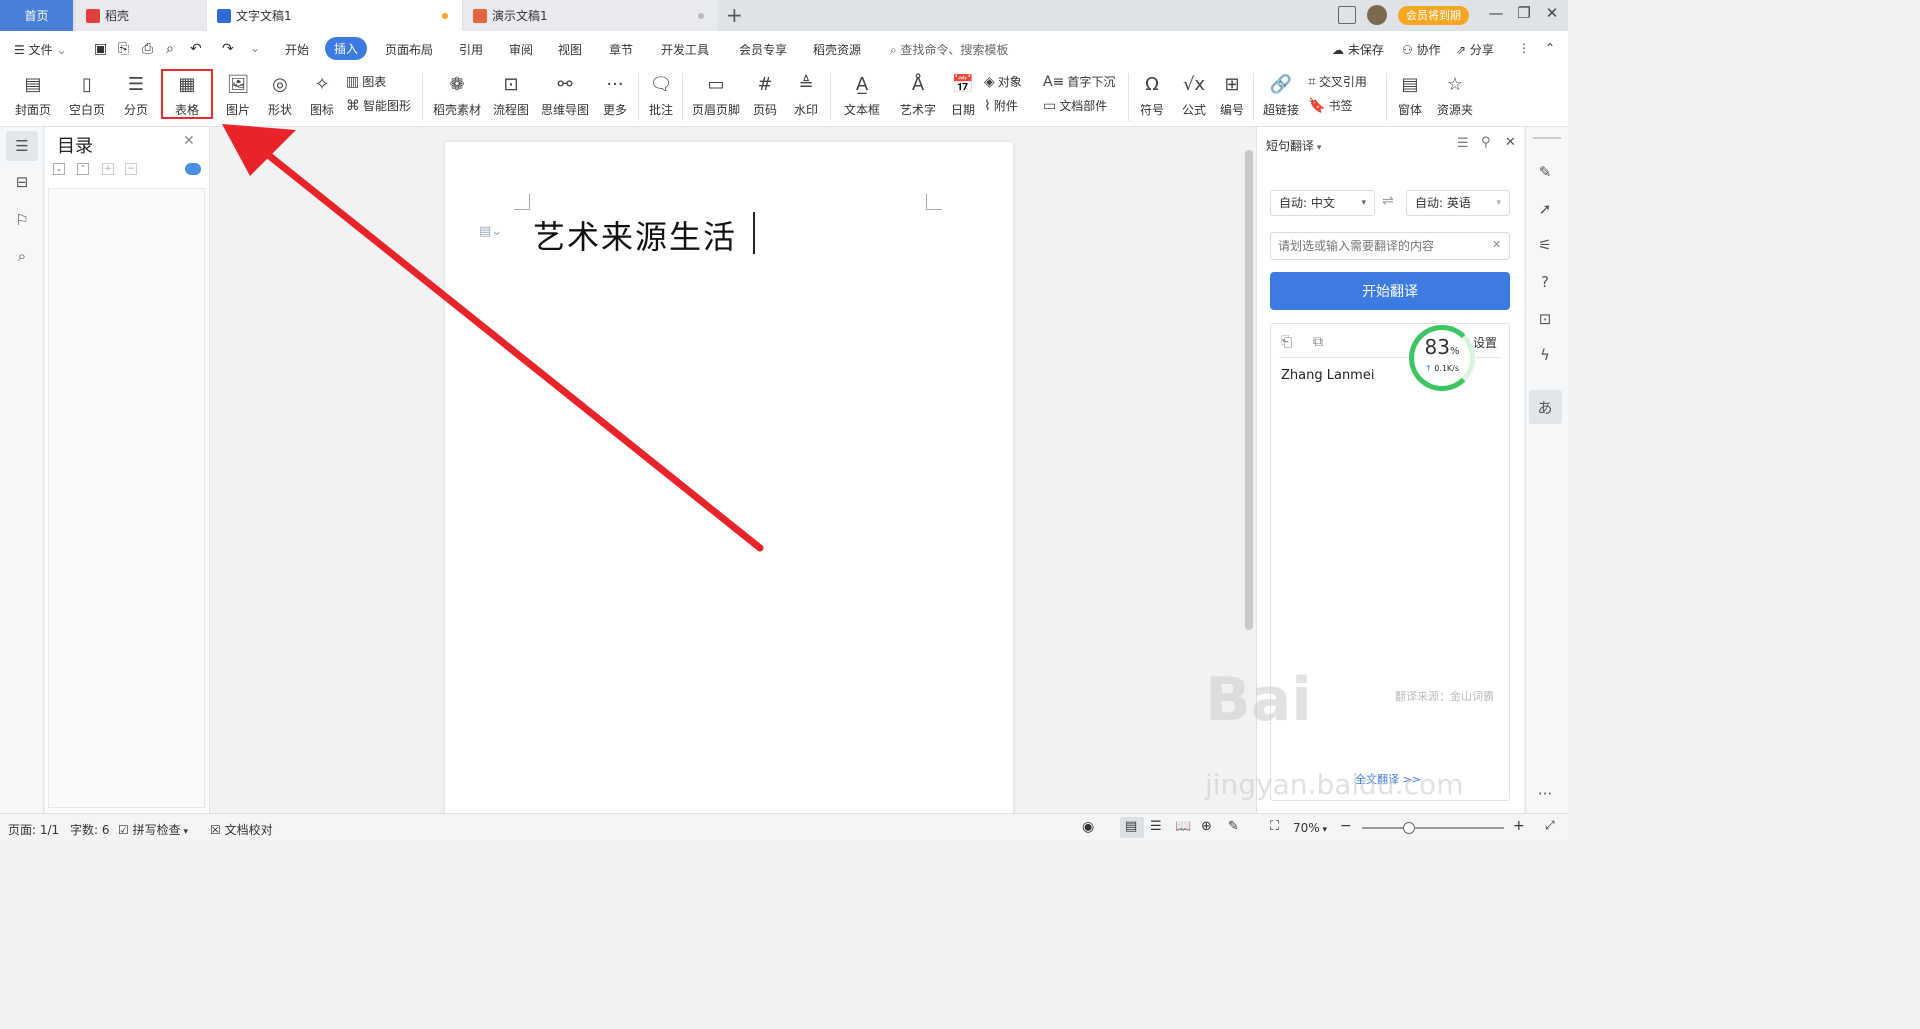 Image resolution: width=1920 pixels, height=1029 pixels. I want to click on checkbox-icon: ☑, so click(125, 830).